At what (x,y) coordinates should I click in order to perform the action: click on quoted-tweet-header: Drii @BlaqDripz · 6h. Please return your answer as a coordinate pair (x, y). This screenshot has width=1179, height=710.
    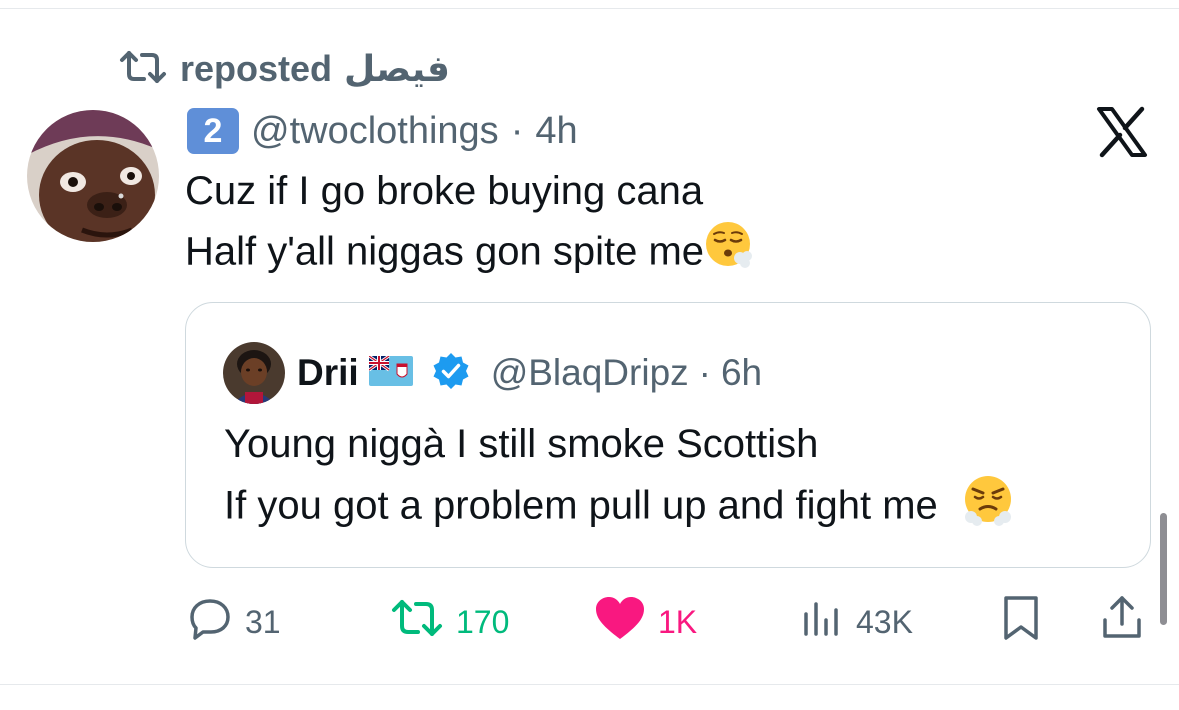
    Looking at the image, I should click on (492, 373).